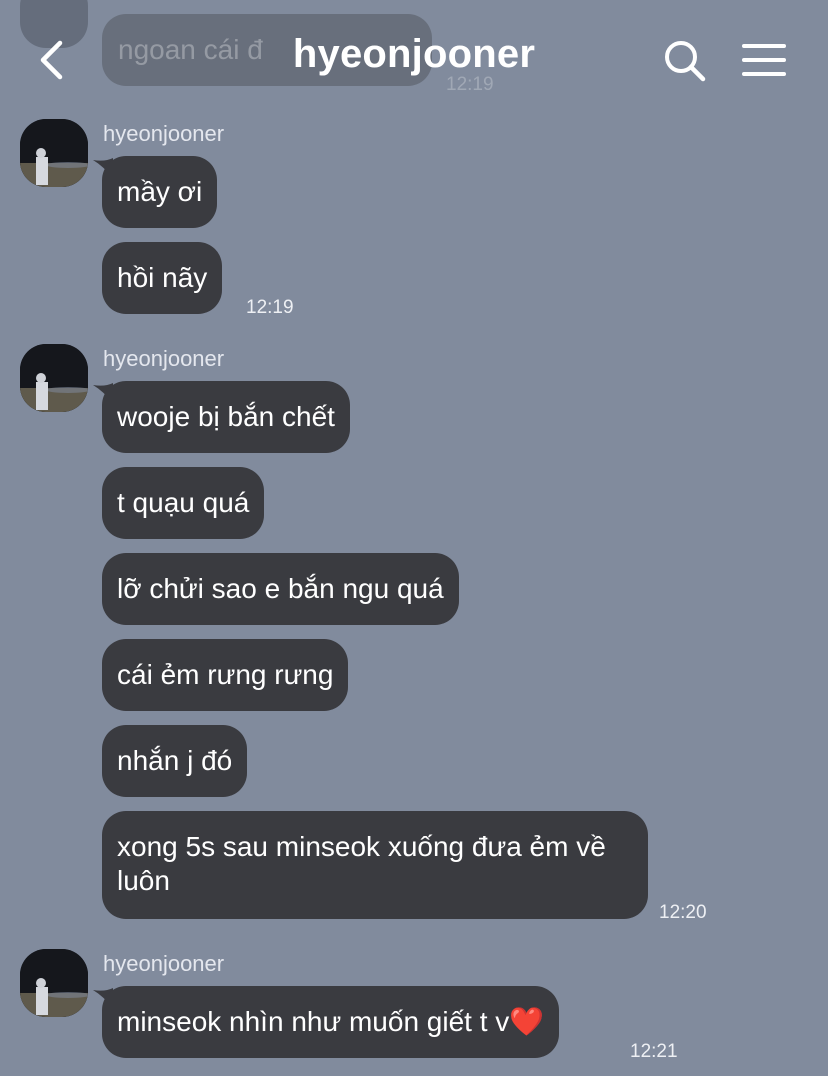 The image size is (828, 1076). I want to click on message-bubble: xong 5s sau minseok xuống đưa ẻm về luôn, so click(375, 865).